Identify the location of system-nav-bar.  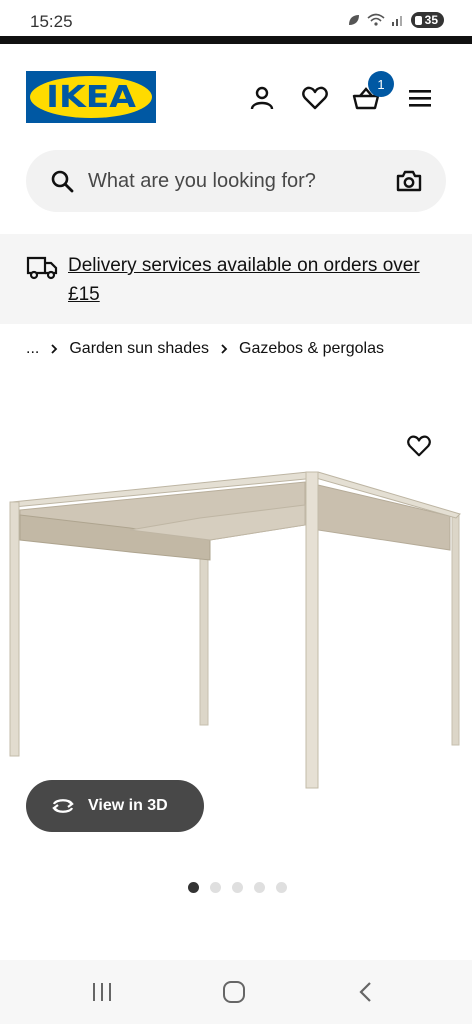
(236, 992).